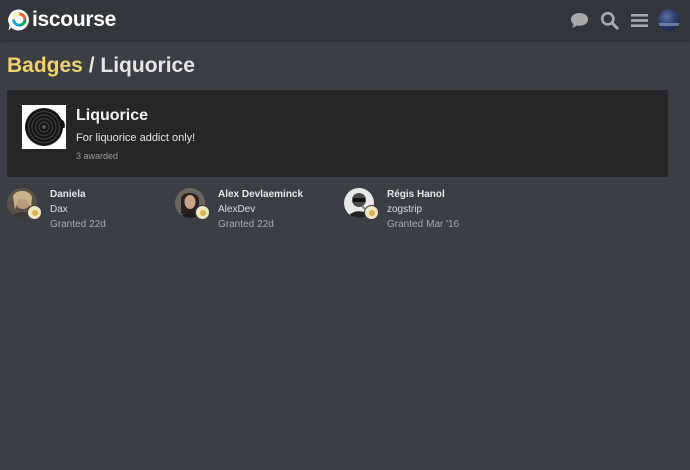 This screenshot has height=470, width=690. What do you see at coordinates (405, 209) in the screenshot?
I see `grantee-username: zogstrip` at bounding box center [405, 209].